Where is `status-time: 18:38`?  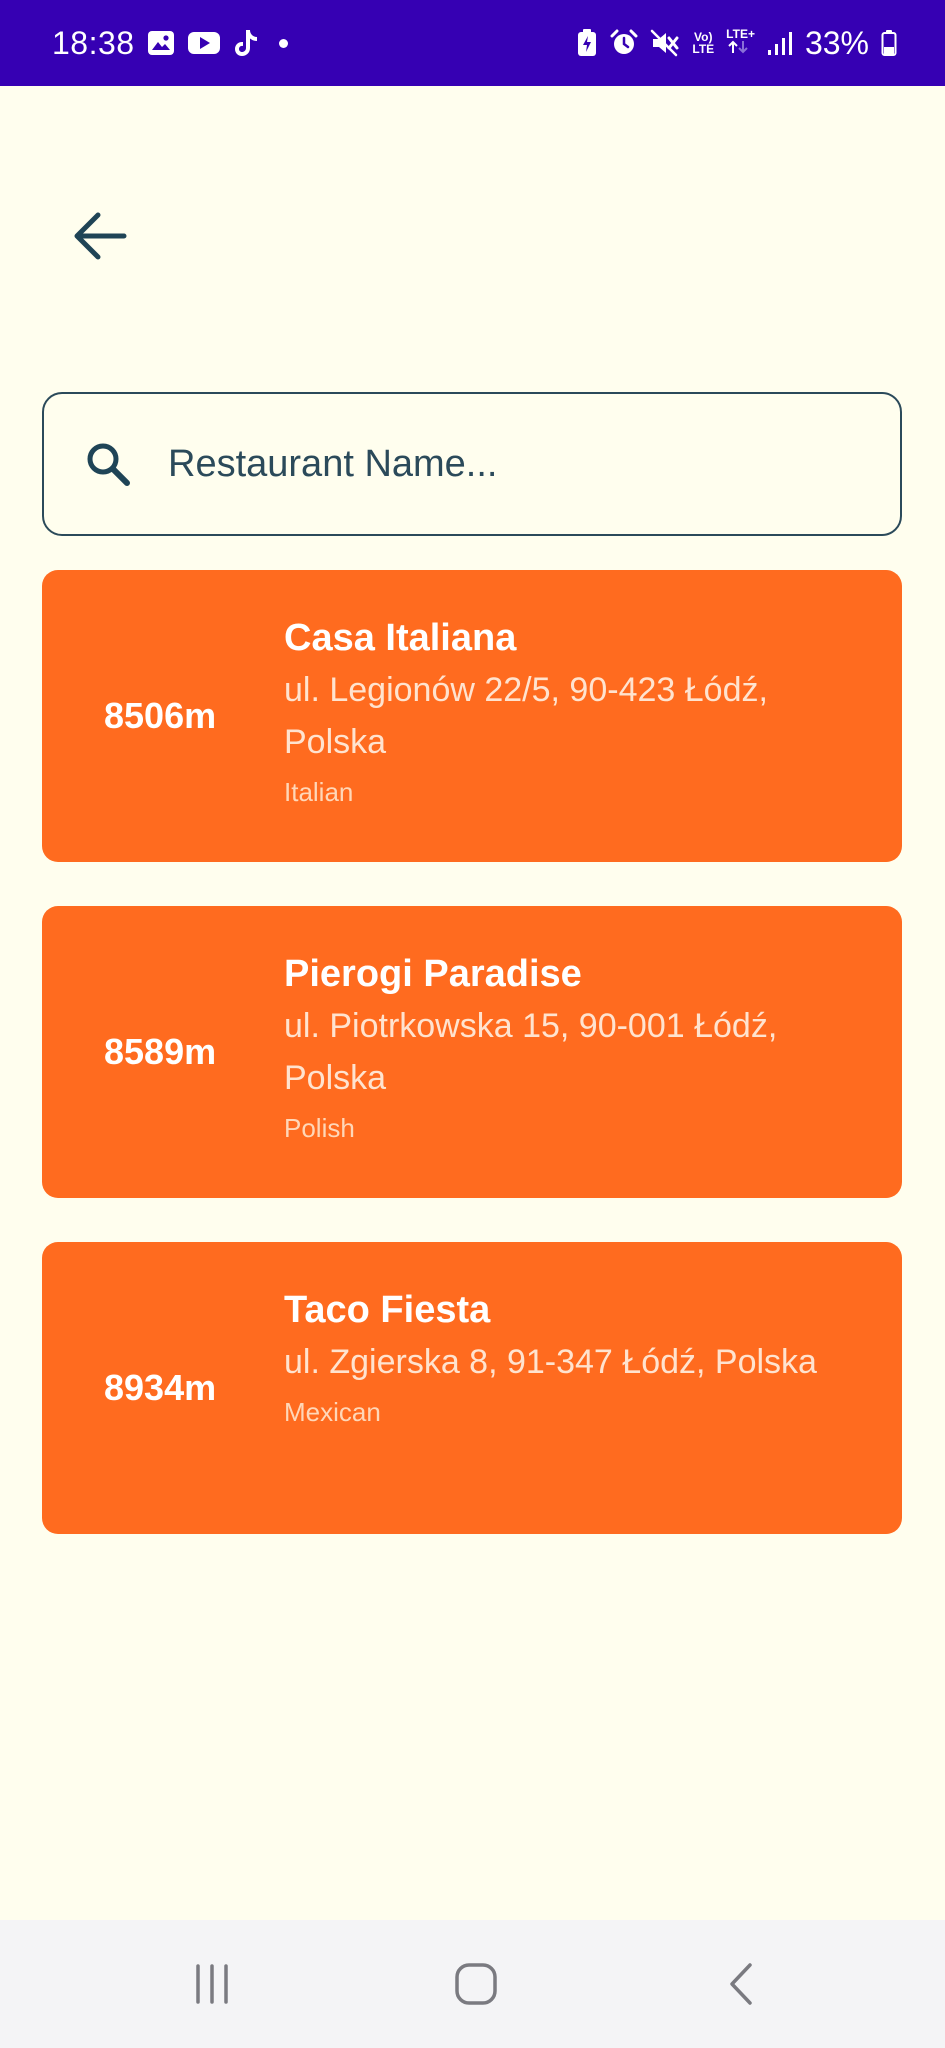 status-time: 18:38 is located at coordinates (93, 42).